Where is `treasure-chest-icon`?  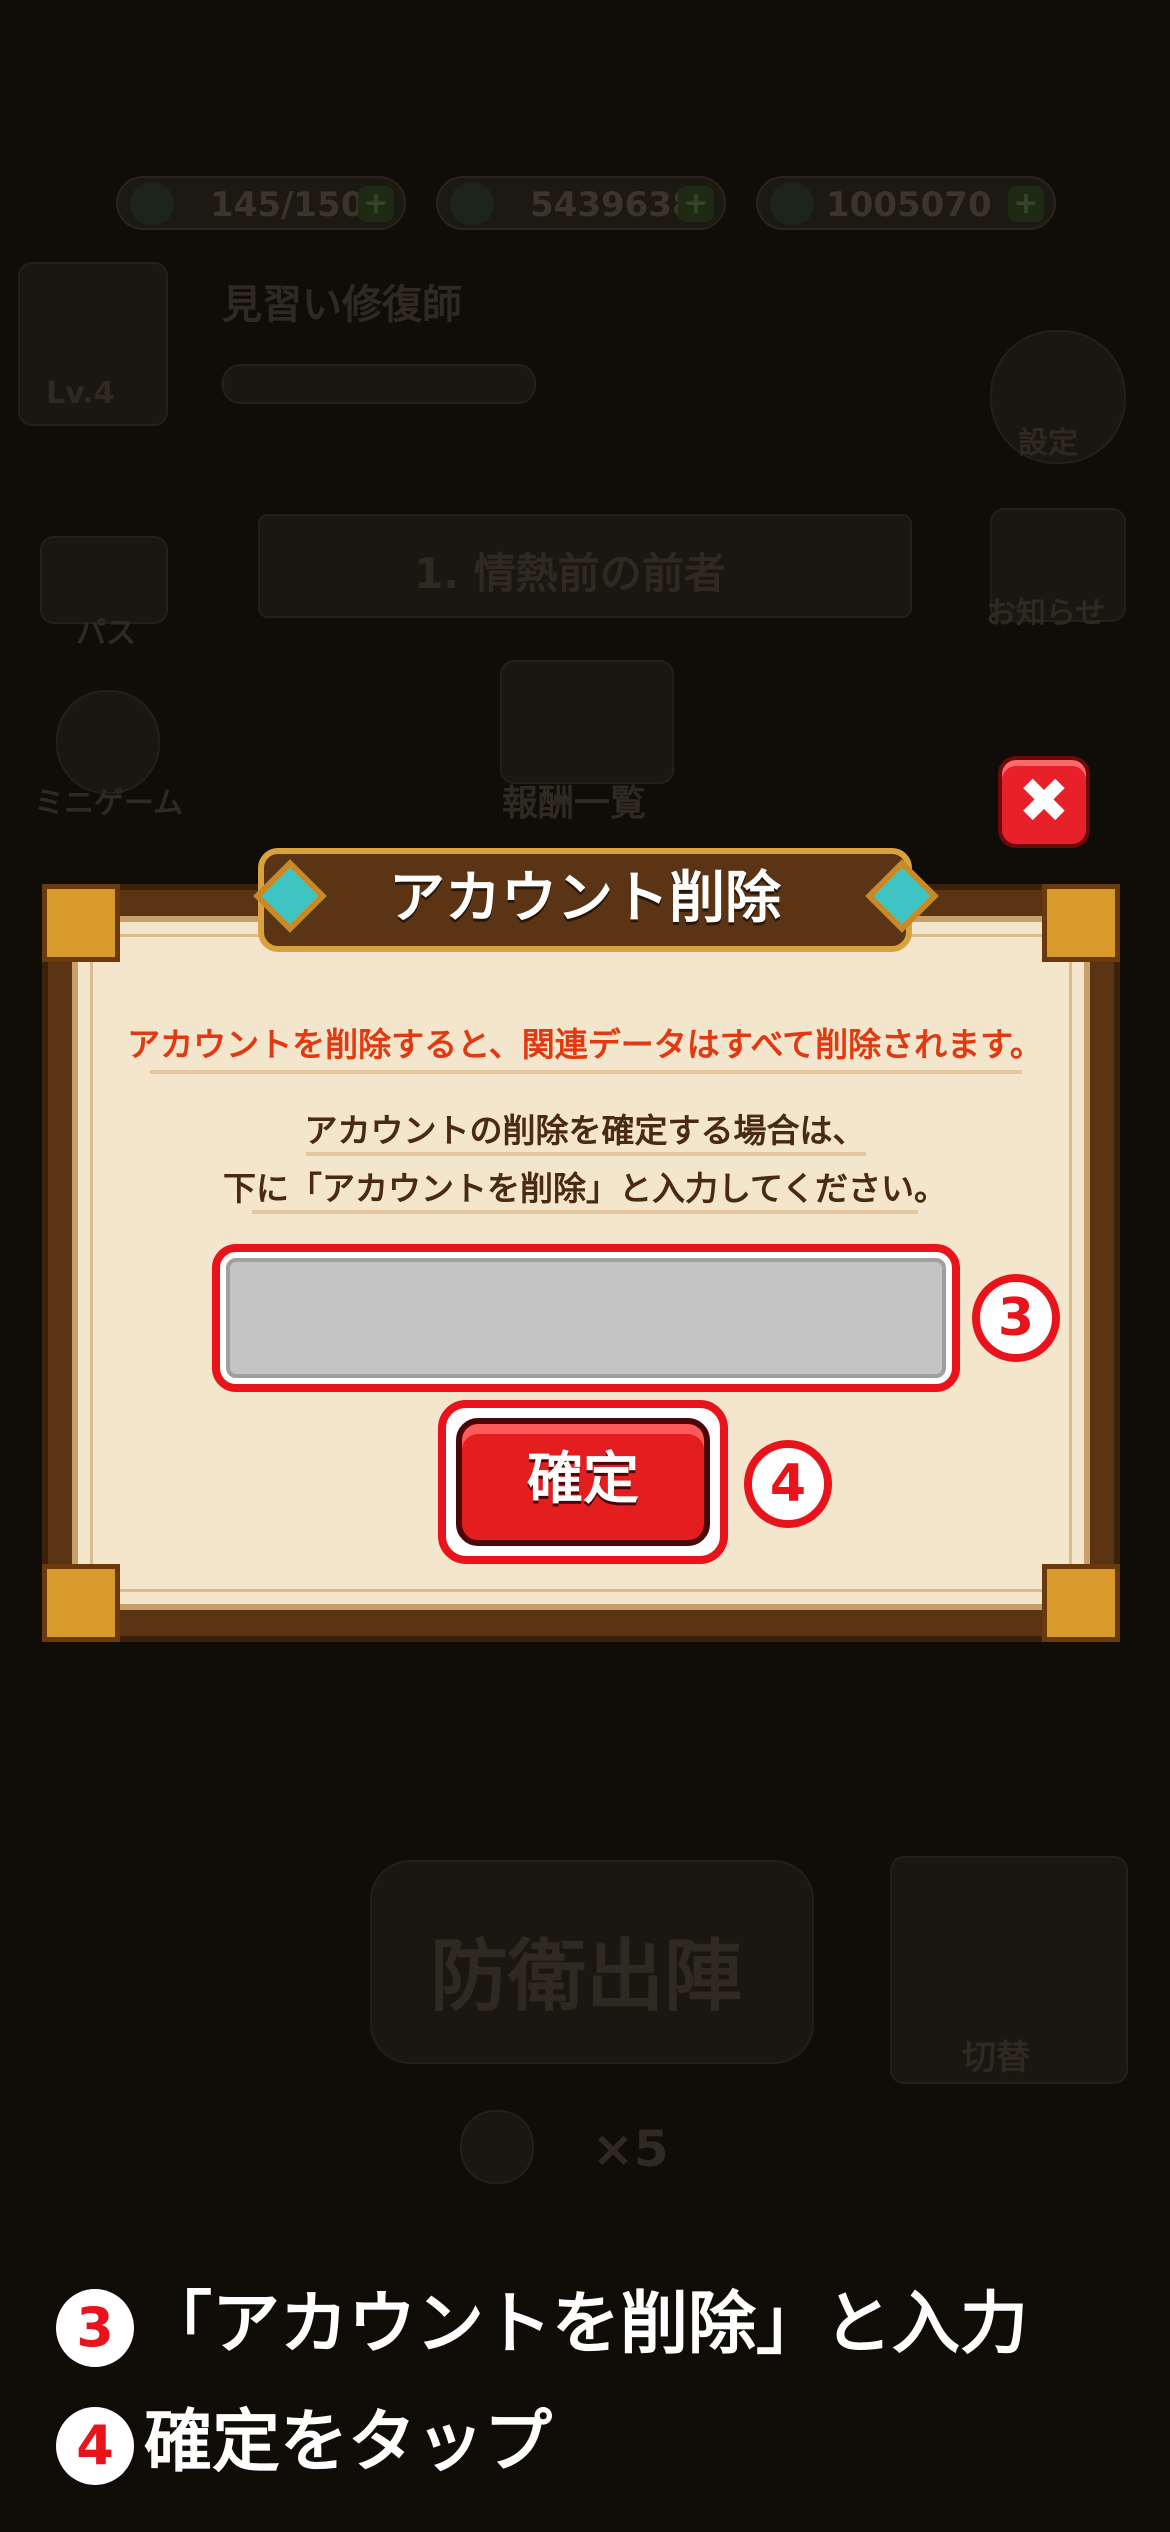 treasure-chest-icon is located at coordinates (587, 722).